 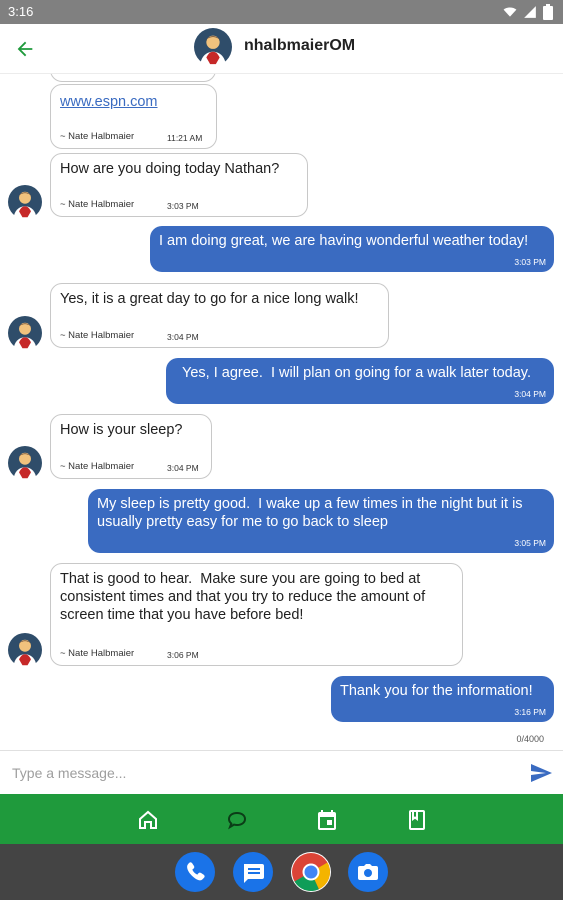 I want to click on bottom-navigation, so click(x=281, y=819).